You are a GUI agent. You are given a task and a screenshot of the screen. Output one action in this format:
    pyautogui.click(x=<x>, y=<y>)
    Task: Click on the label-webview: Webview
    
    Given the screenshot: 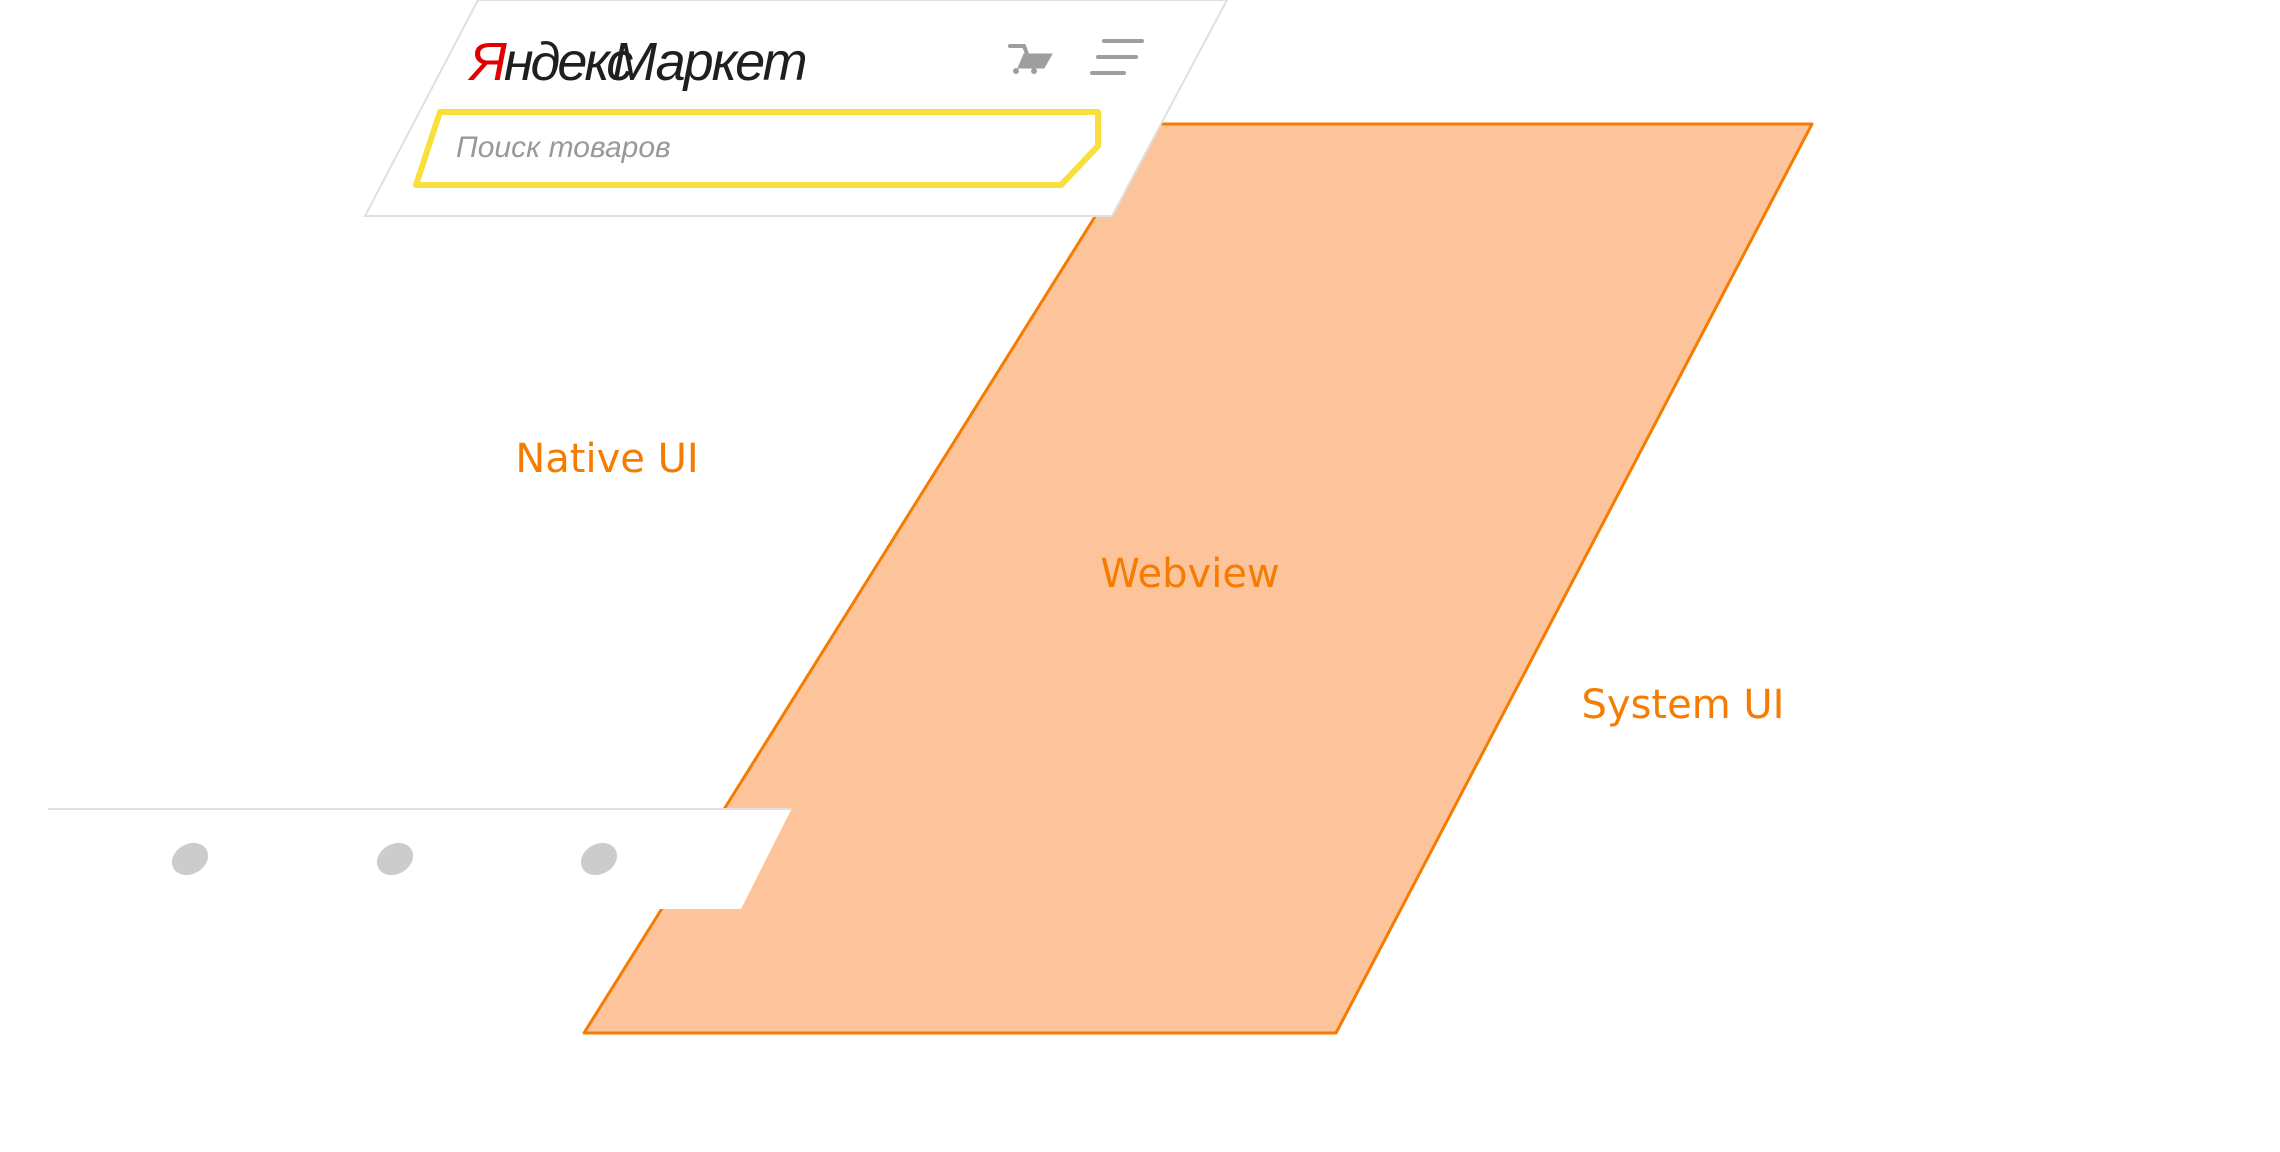 What is the action you would take?
    pyautogui.click(x=1189, y=574)
    